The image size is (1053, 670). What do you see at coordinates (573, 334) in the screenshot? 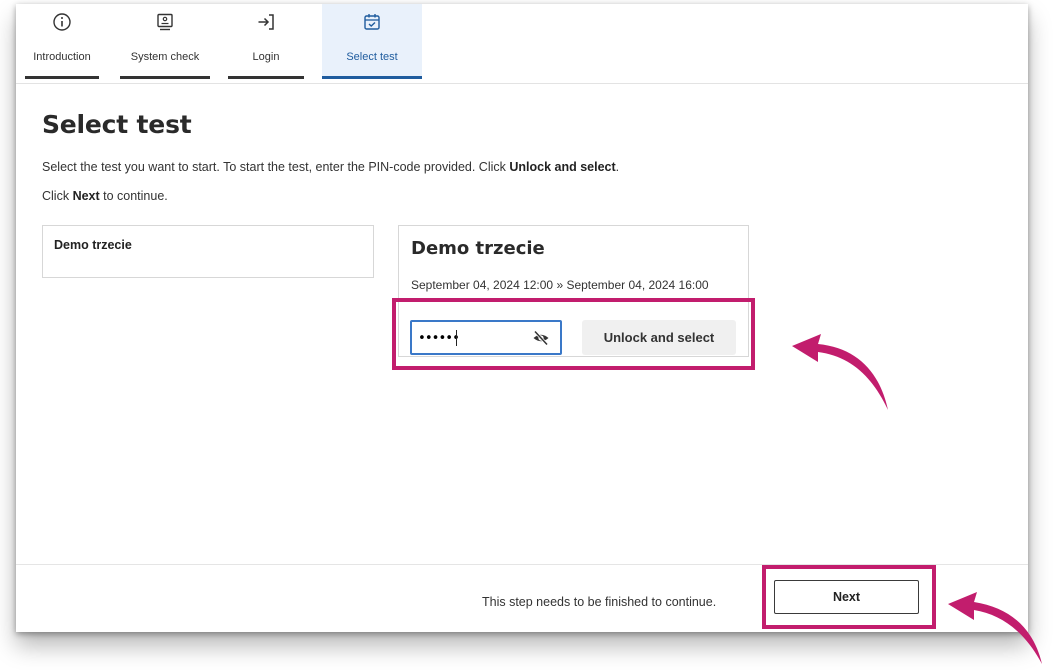
I see `highlight-box-pin` at bounding box center [573, 334].